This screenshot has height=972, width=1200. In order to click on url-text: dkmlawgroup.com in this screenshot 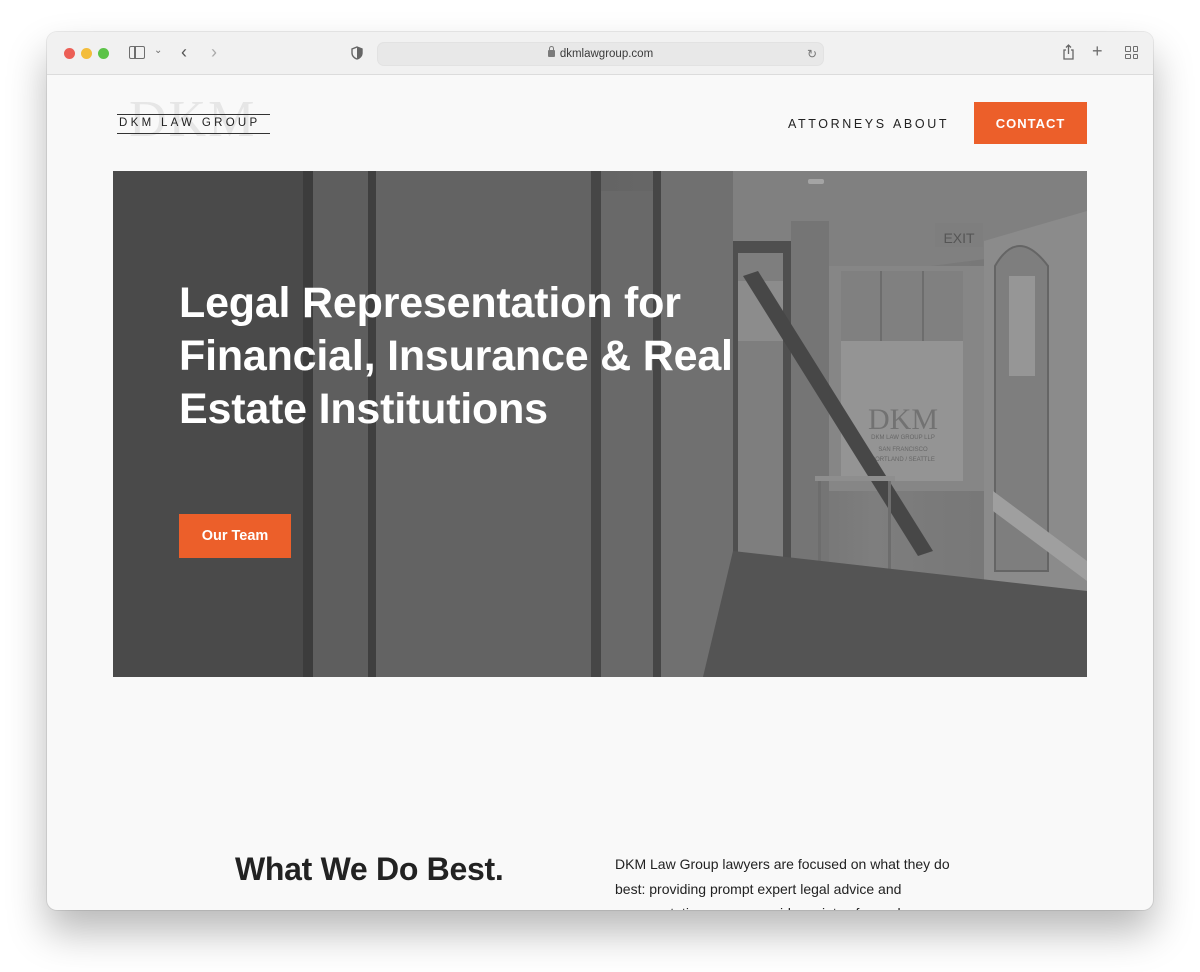, I will do `click(606, 54)`.